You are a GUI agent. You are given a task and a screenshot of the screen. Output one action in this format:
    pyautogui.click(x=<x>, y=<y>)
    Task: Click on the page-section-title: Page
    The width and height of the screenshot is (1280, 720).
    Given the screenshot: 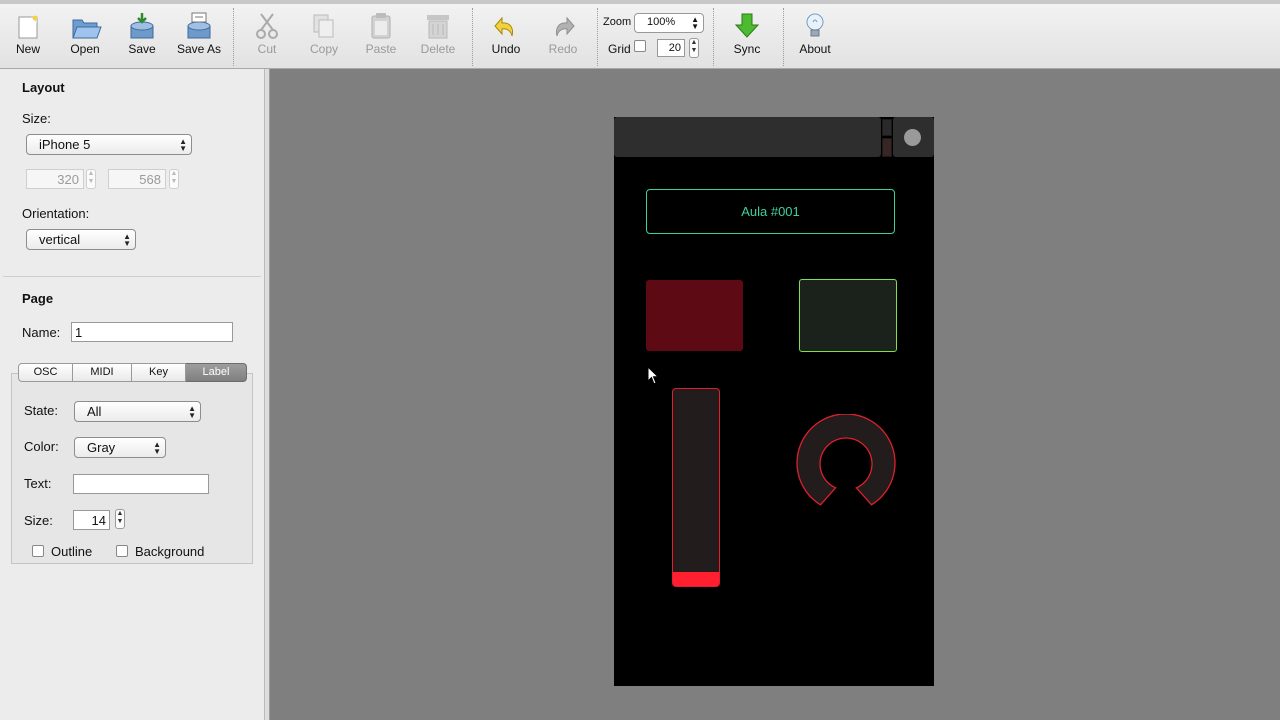 What is the action you would take?
    pyautogui.click(x=38, y=298)
    